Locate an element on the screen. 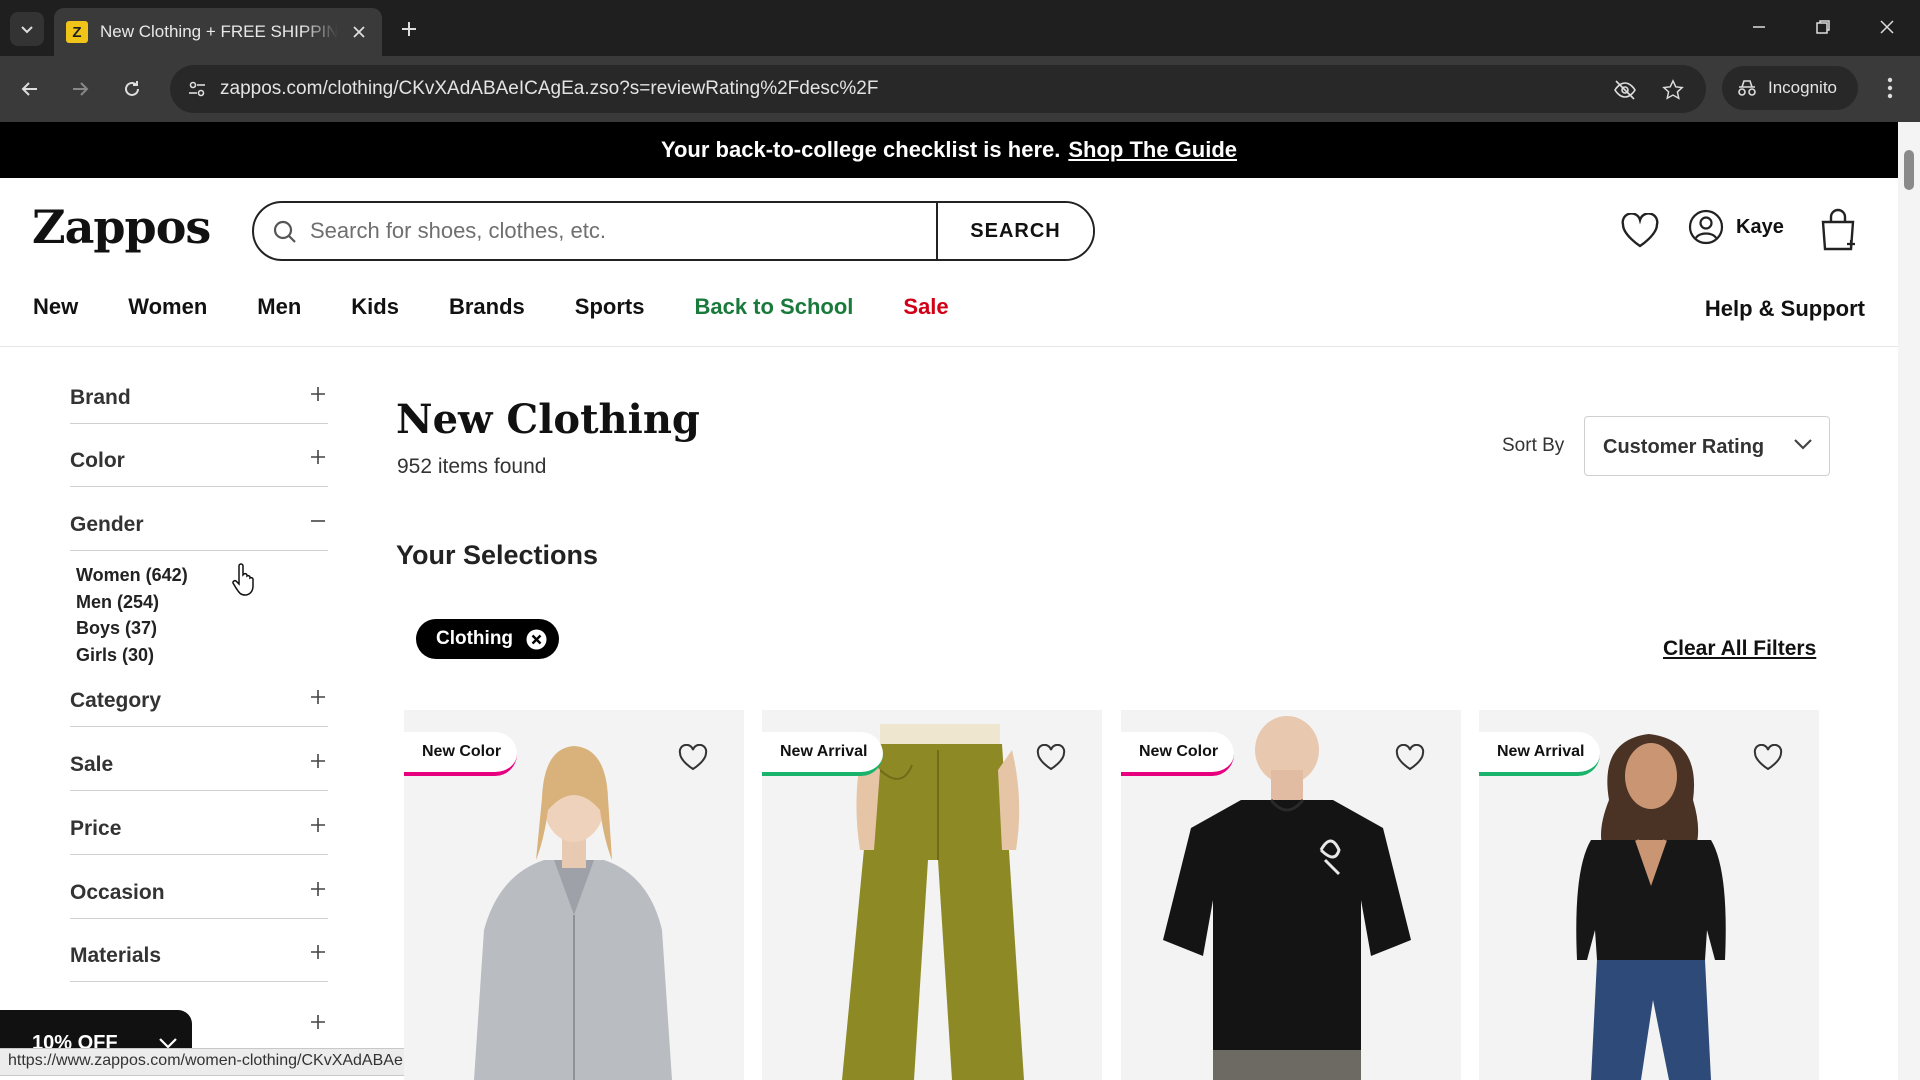 The height and width of the screenshot is (1080, 1920). remove-filter-icon is located at coordinates (536, 639).